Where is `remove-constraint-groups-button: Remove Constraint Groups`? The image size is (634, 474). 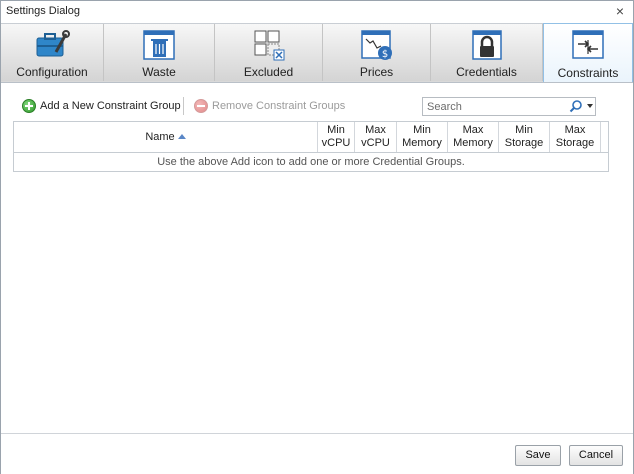
remove-constraint-groups-button: Remove Constraint Groups is located at coordinates (269, 106).